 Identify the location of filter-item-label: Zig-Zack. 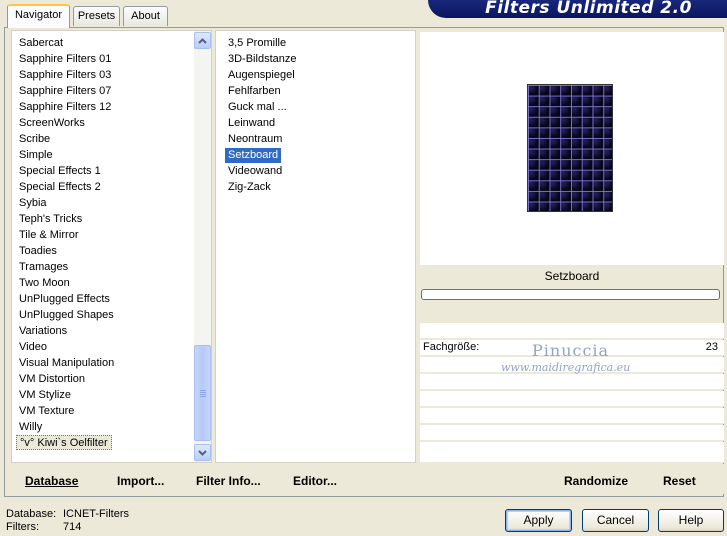
(249, 187).